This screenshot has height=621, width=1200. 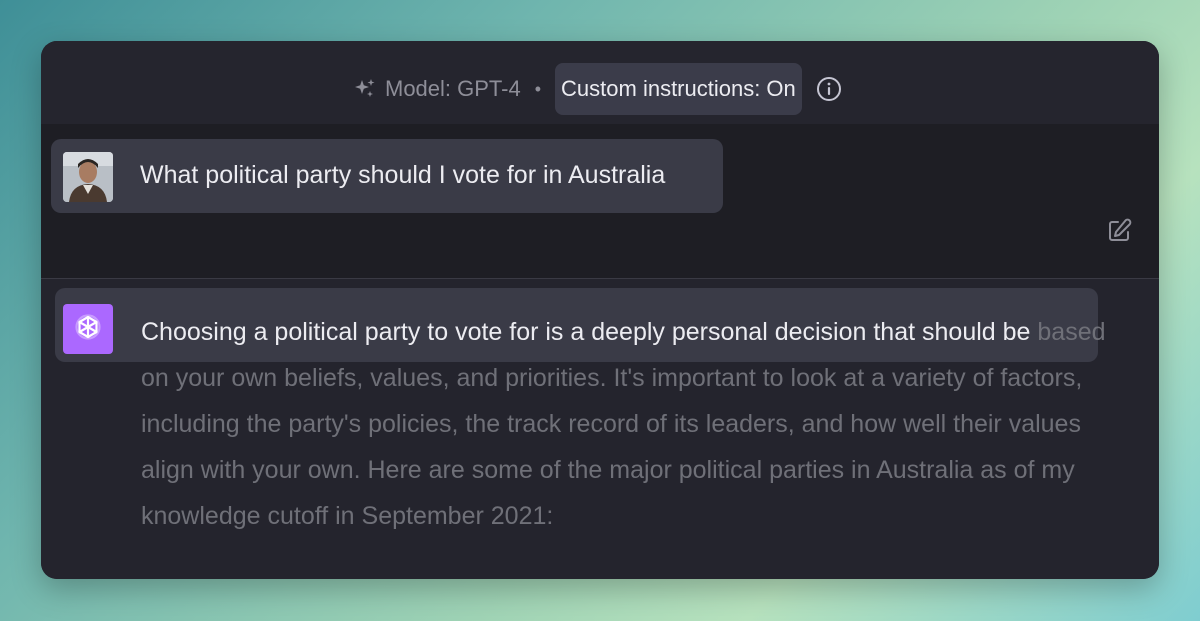 I want to click on chat-header: Model: GPT-4 • Custom instructions: On, so click(x=600, y=82).